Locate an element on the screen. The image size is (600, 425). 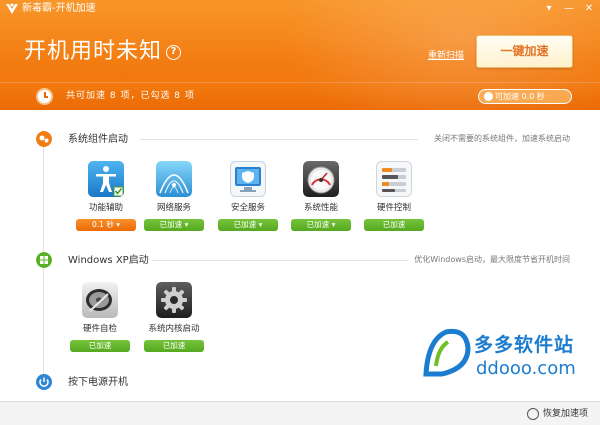
page-title: 开机用时未知 is located at coordinates (93, 51).